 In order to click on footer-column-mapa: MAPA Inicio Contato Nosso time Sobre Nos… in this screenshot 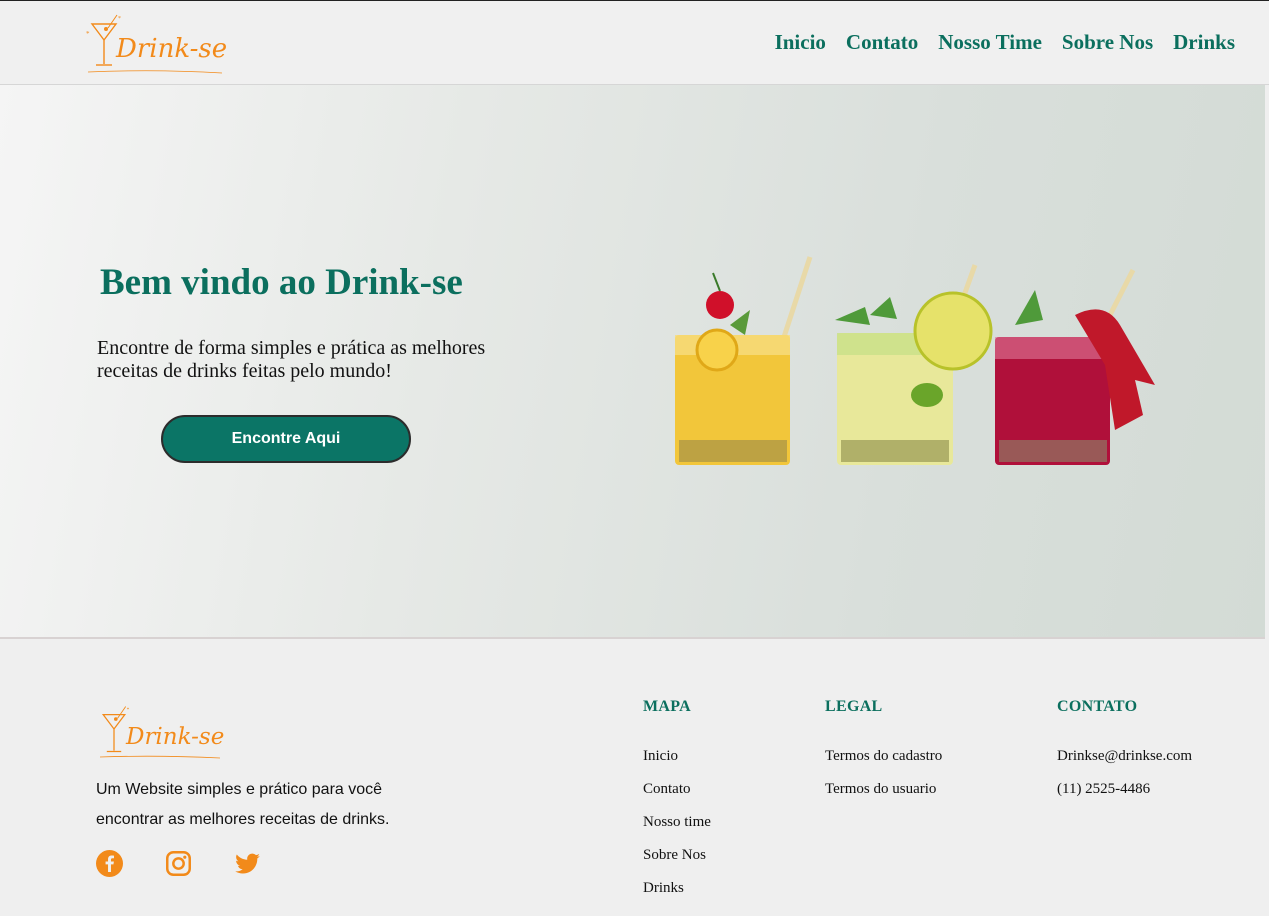, I will do `click(677, 805)`.